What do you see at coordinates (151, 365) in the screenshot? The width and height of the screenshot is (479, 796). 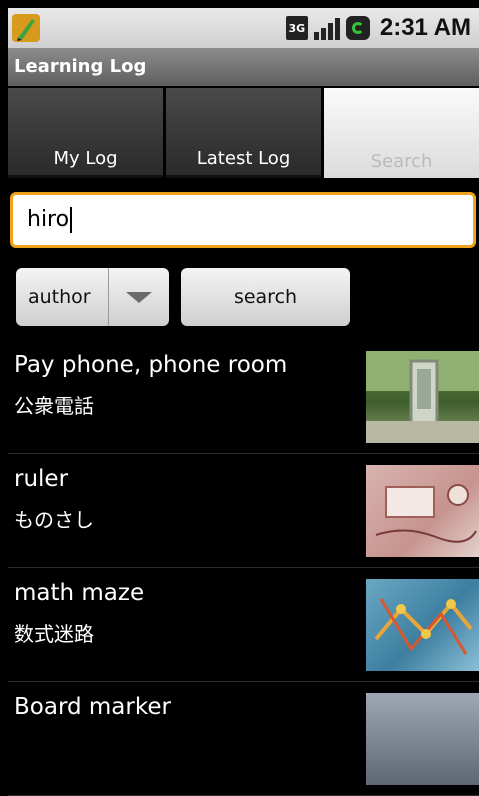 I see `item-title: Pay phone, phone room` at bounding box center [151, 365].